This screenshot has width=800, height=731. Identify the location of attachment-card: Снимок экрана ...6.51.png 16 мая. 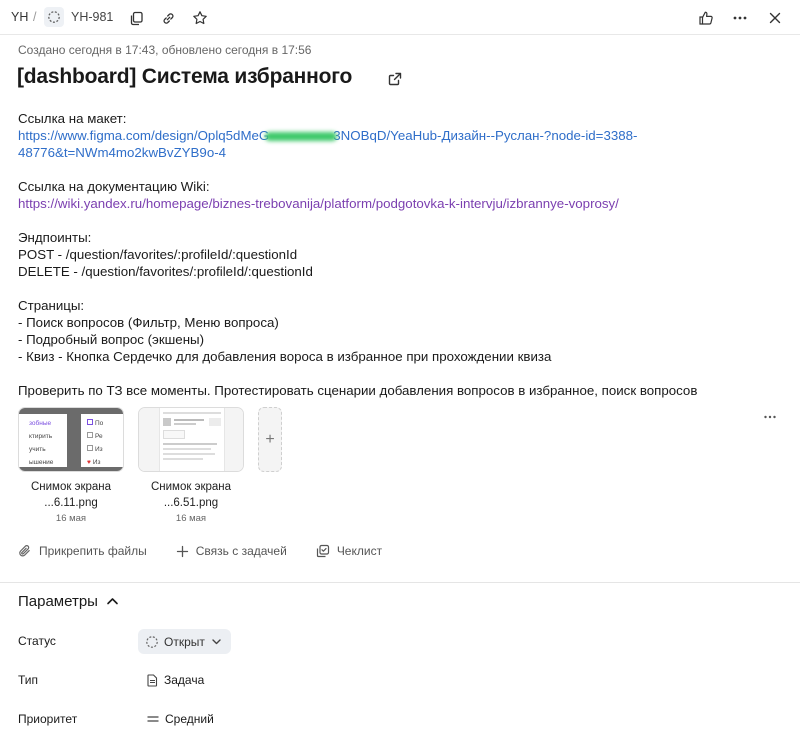
(191, 465).